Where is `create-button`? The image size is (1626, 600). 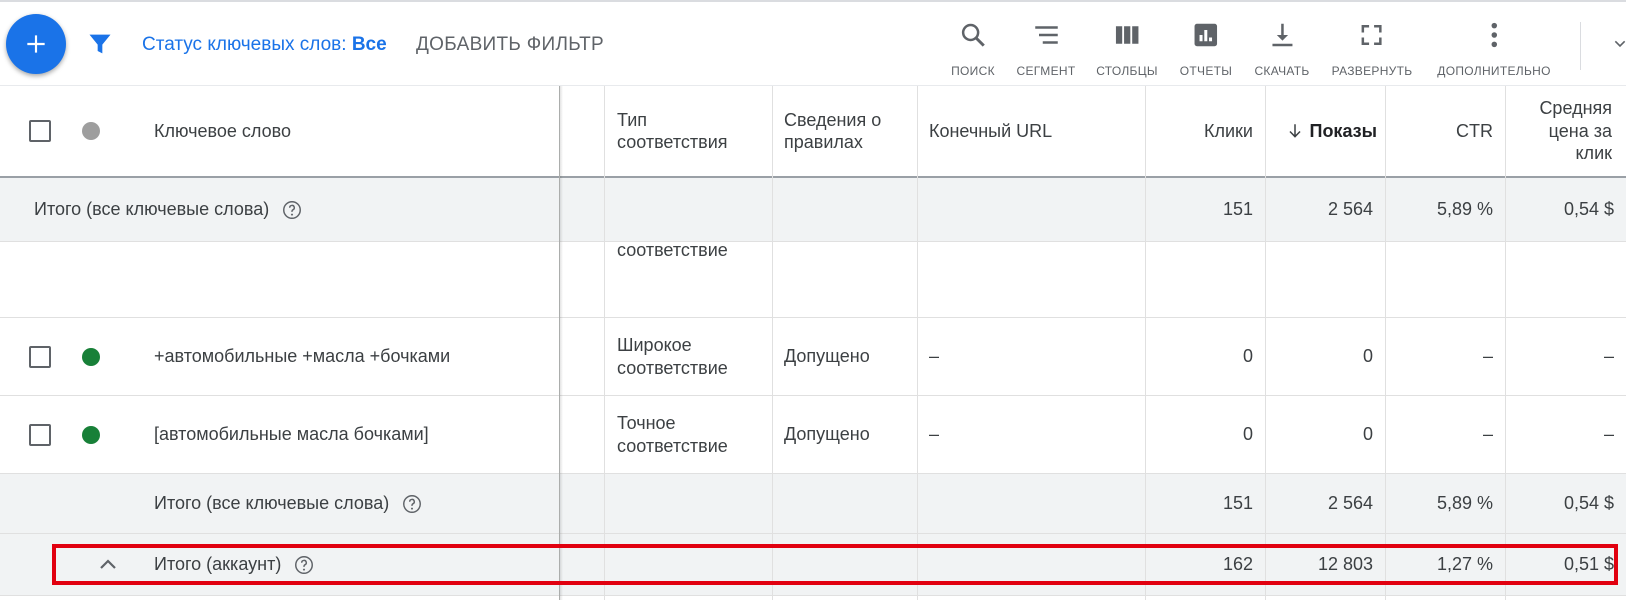
create-button is located at coordinates (36, 44).